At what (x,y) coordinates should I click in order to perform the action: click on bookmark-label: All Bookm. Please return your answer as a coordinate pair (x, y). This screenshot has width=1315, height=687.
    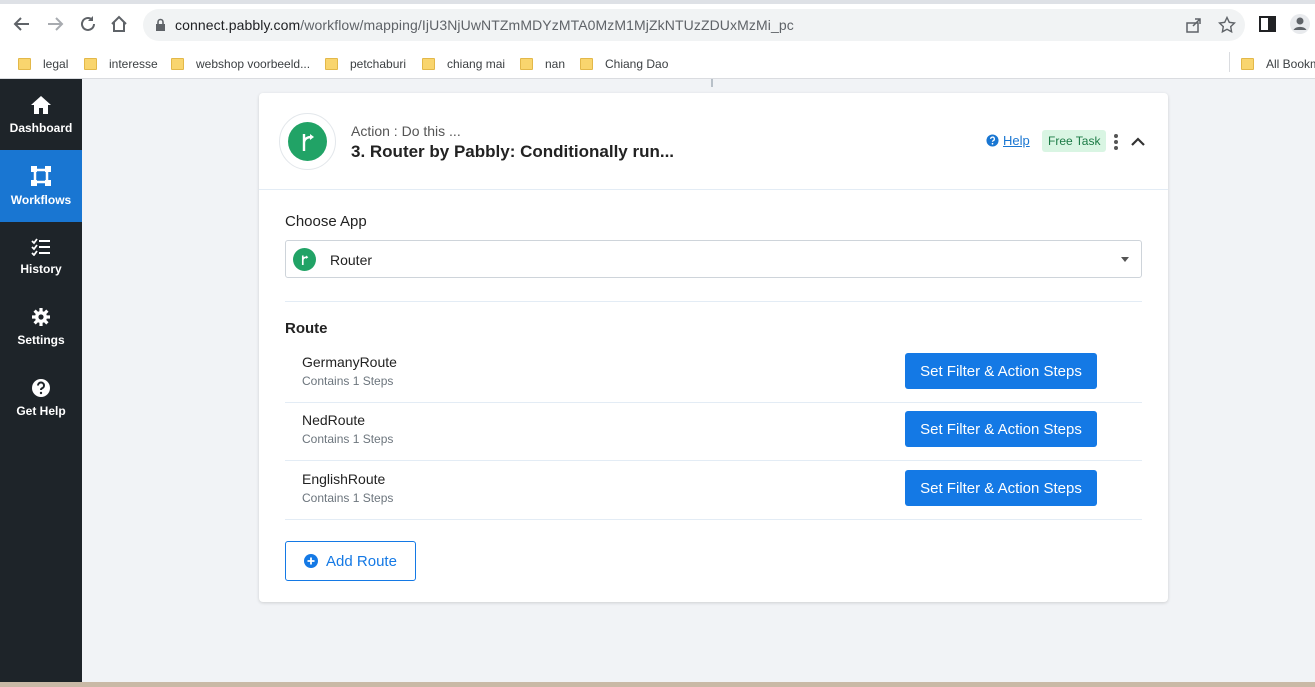
    Looking at the image, I should click on (1290, 64).